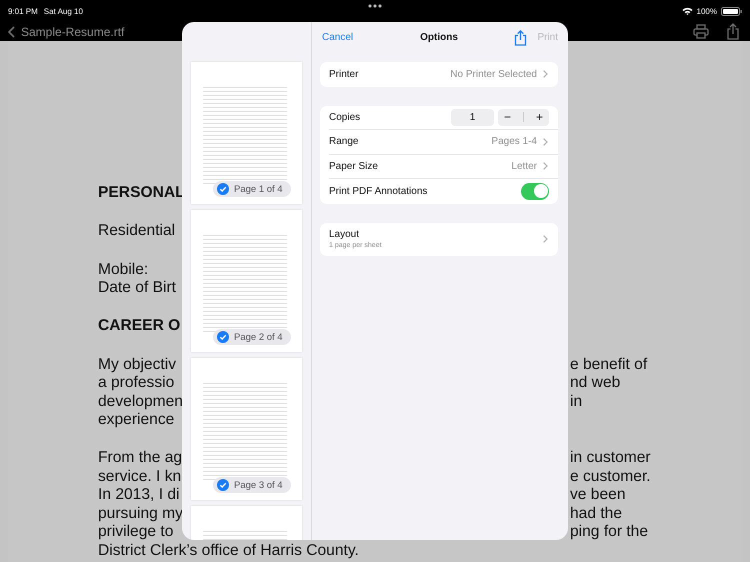 The height and width of the screenshot is (562, 750). Describe the element at coordinates (246, 133) in the screenshot. I see `page-thumbnail: Page 1 of 4` at that location.